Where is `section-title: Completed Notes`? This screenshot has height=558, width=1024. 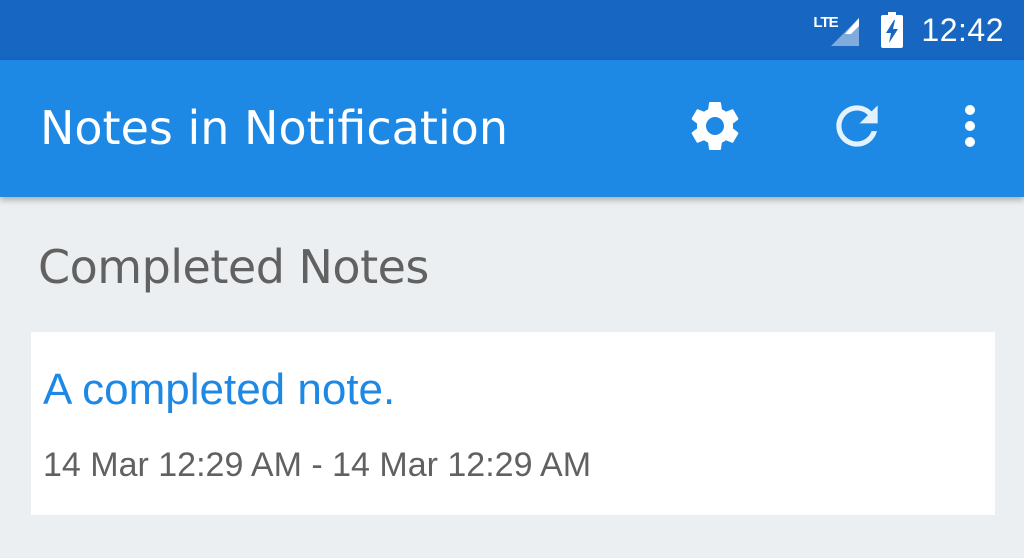 section-title: Completed Notes is located at coordinates (233, 267).